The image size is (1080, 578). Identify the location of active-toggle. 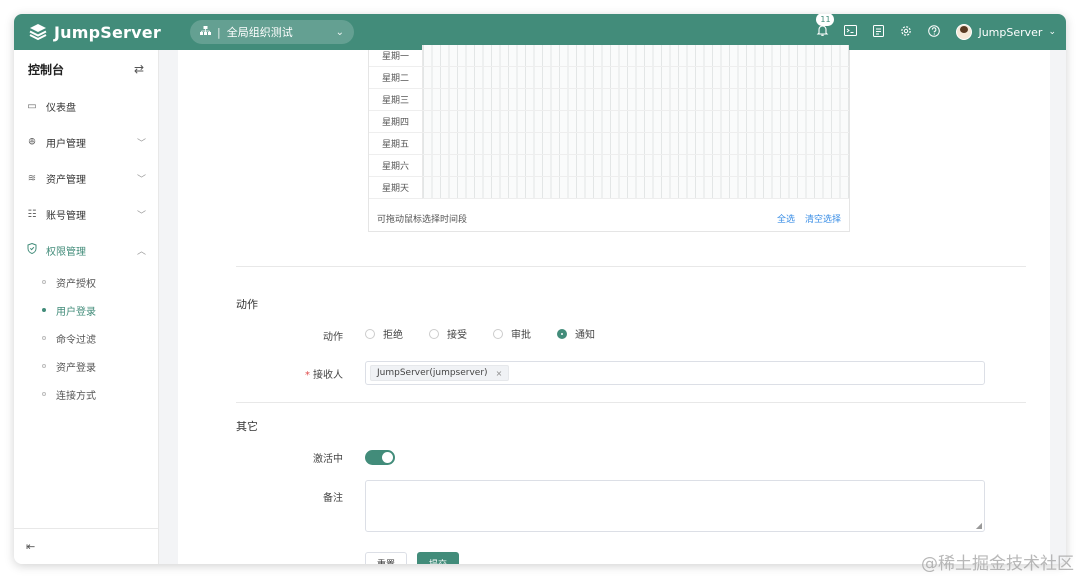
(380, 457).